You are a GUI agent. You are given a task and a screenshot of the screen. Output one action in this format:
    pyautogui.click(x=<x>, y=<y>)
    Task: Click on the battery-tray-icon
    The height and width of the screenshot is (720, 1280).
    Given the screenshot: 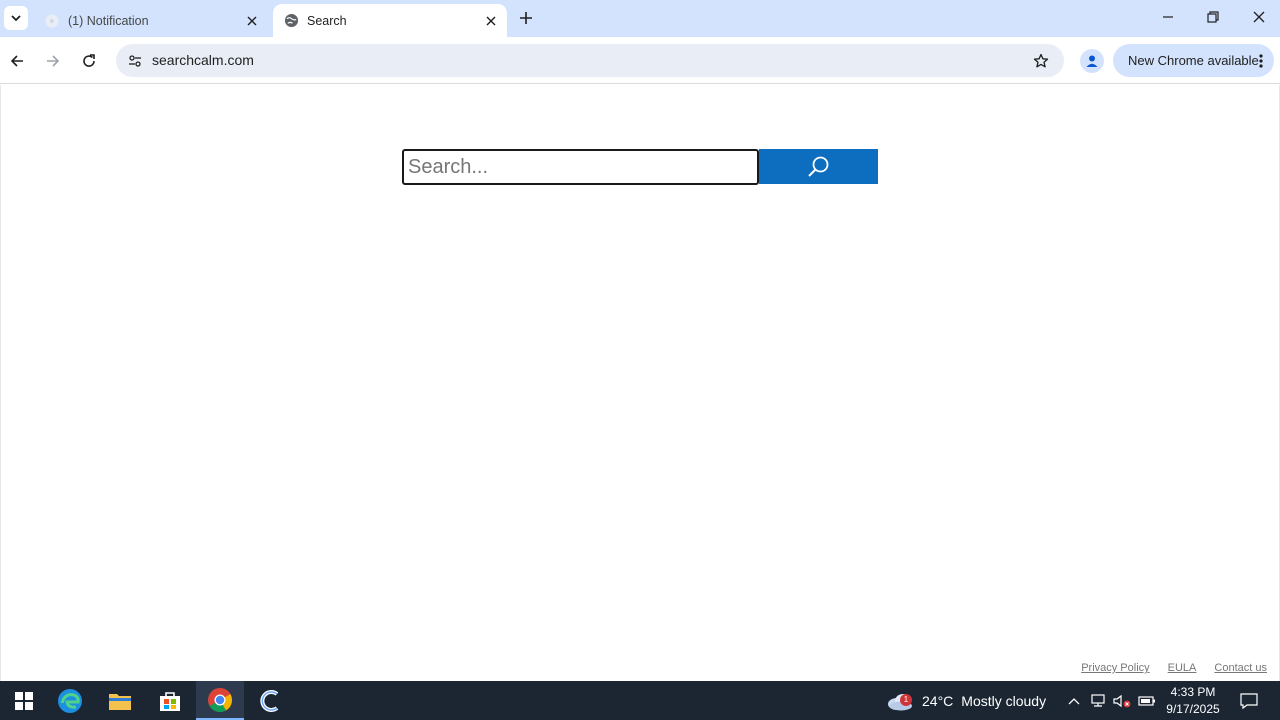 What is the action you would take?
    pyautogui.click(x=1147, y=701)
    